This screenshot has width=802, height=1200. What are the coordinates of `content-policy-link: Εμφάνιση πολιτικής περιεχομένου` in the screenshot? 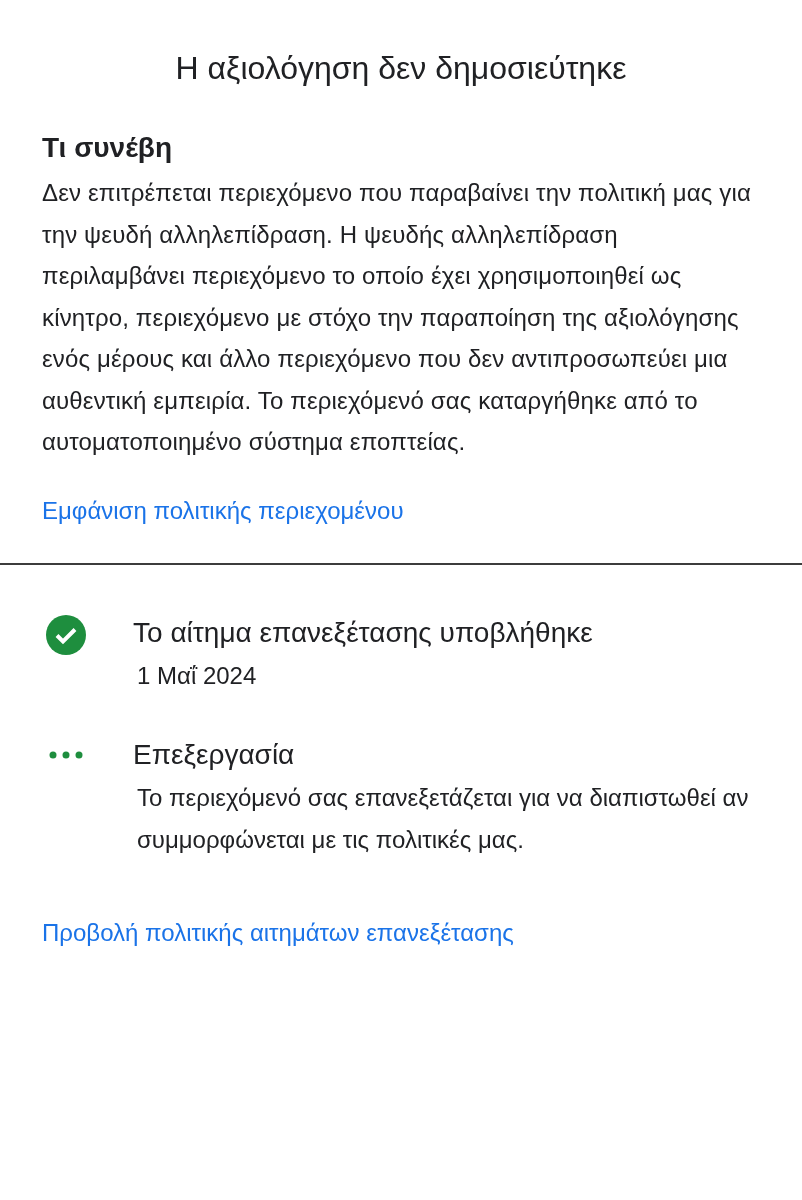 It's located at (223, 510).